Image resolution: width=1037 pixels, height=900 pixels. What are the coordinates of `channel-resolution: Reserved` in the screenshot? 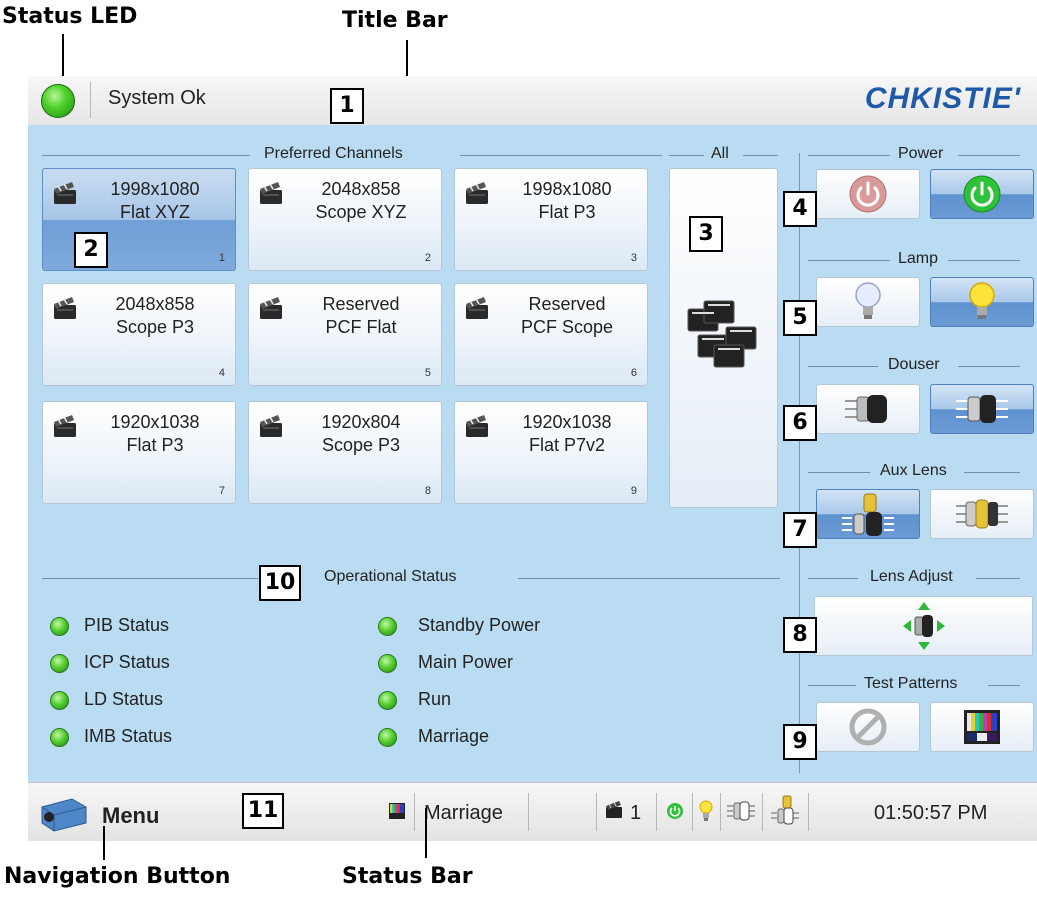 It's located at (567, 304).